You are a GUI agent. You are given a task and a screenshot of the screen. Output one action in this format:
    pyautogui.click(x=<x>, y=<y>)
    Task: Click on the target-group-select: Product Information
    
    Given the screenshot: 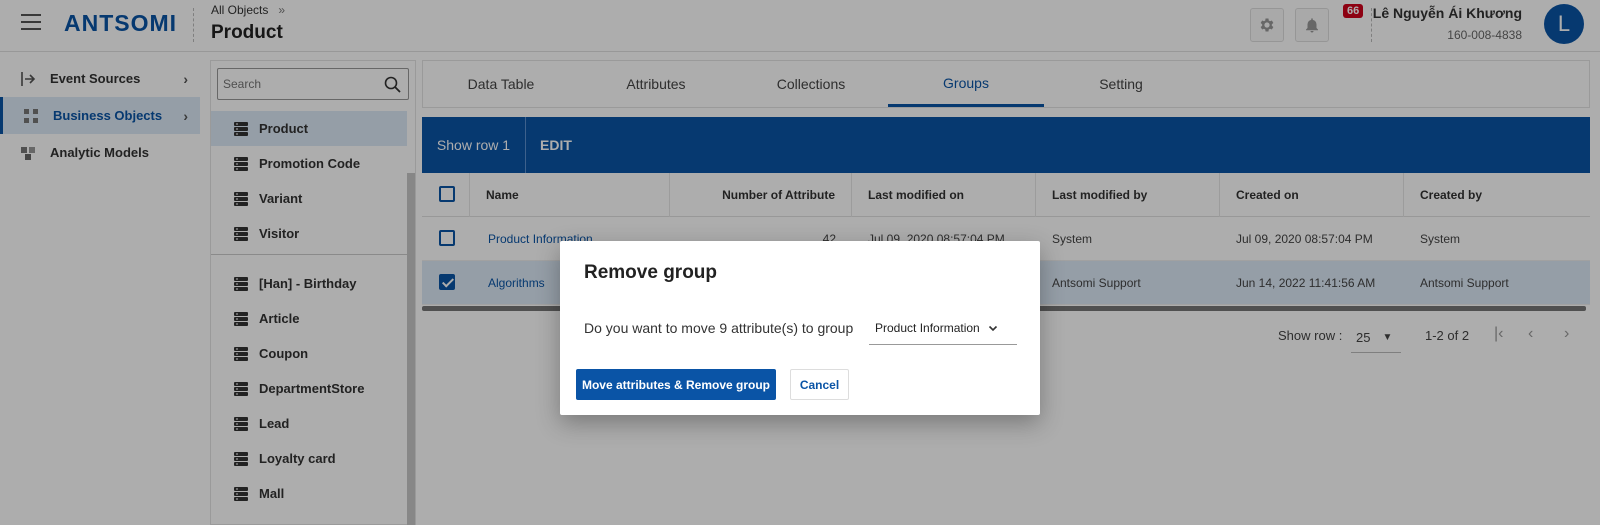 What is the action you would take?
    pyautogui.click(x=943, y=328)
    